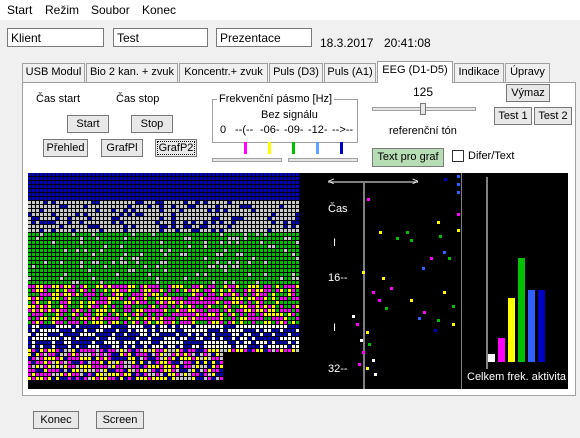  Describe the element at coordinates (458, 156) in the screenshot. I see `difer-checkbox` at that location.